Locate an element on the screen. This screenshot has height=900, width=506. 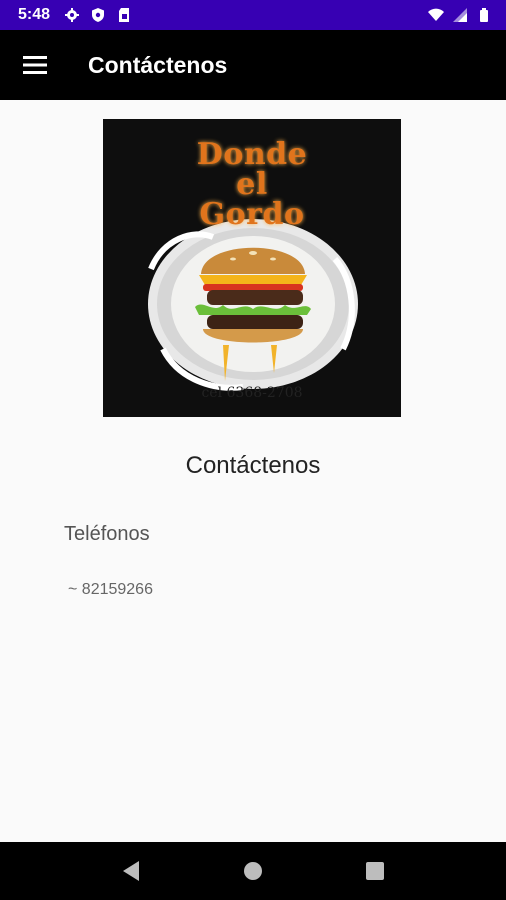
signal-icon is located at coordinates (460, 15).